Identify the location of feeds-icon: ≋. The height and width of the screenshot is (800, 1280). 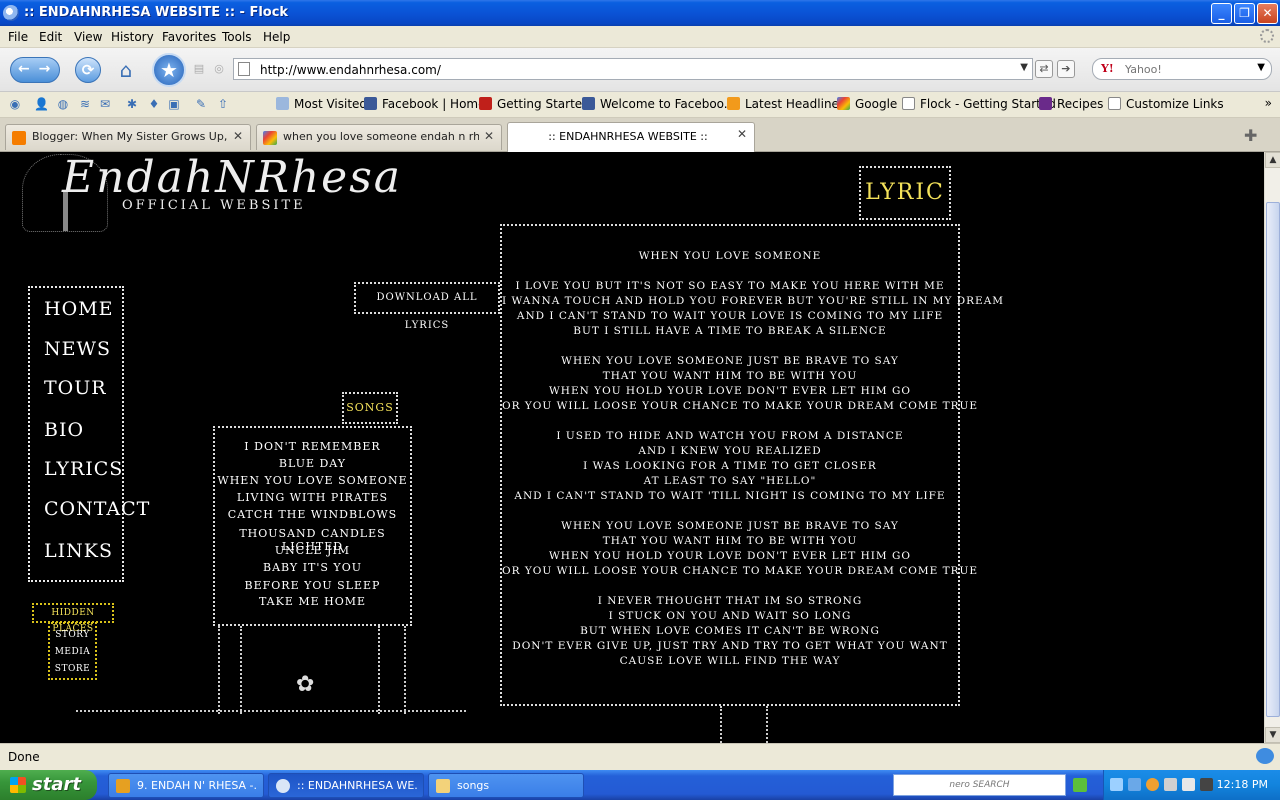
(85, 104).